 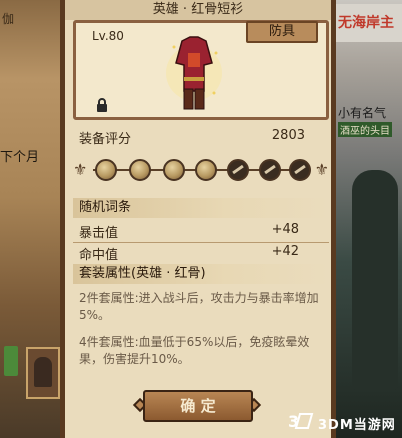 I want to click on gem-slot-row: ⚜ ⚜, so click(x=201, y=170).